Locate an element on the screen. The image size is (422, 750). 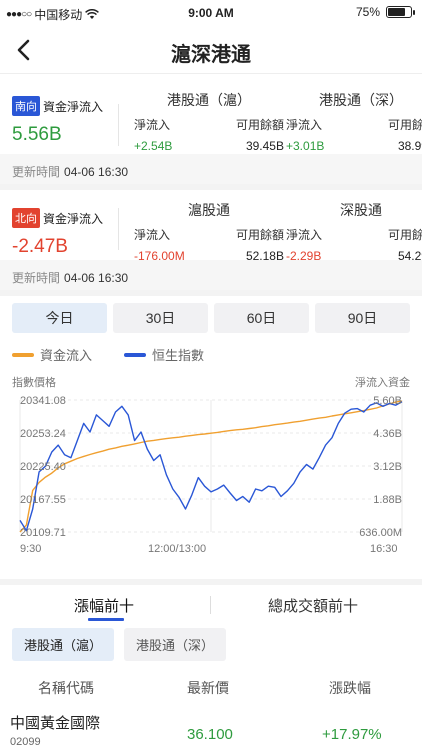
col-name-code: 名稱代碼 is located at coordinates (66, 688).